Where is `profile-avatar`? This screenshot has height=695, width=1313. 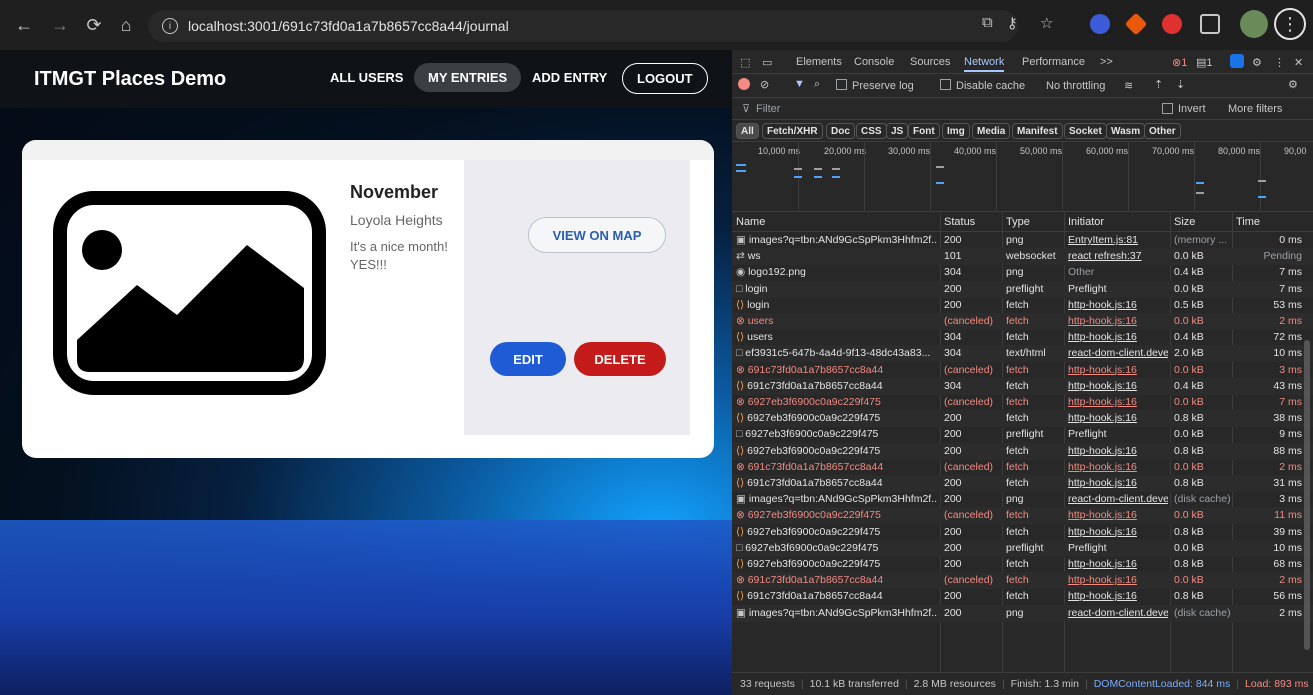
profile-avatar is located at coordinates (1254, 24).